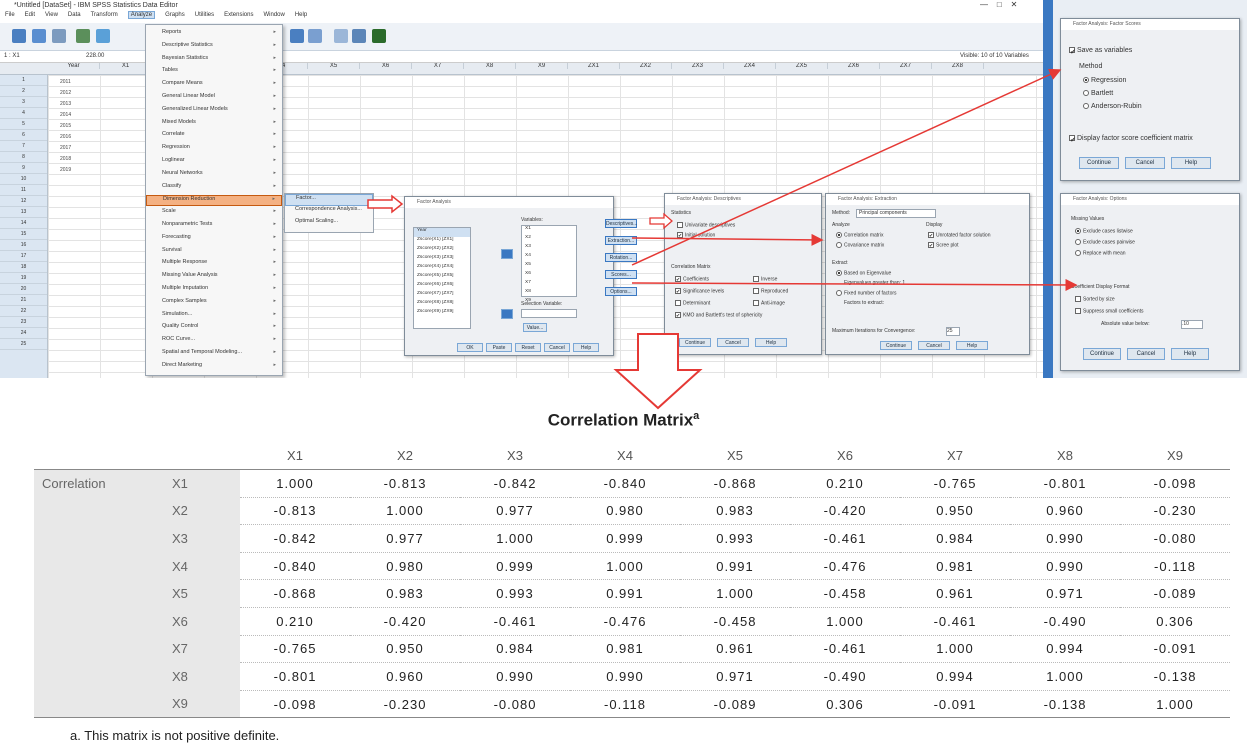 The width and height of the screenshot is (1247, 749). Describe the element at coordinates (658, 371) in the screenshot. I see `down-arrow-icon` at that location.